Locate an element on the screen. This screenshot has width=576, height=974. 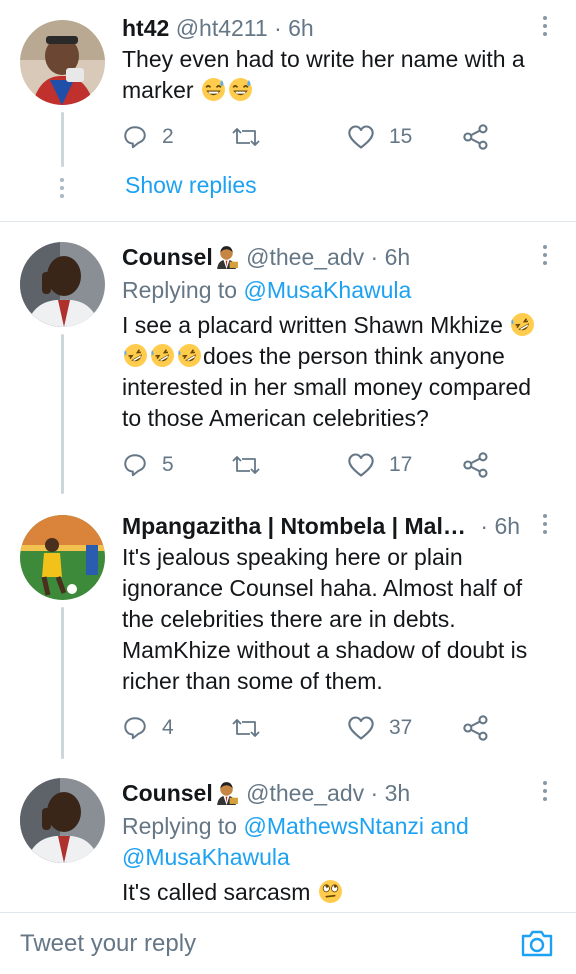
tweet-text: It's called sarcasm is located at coordinates (338, 892).